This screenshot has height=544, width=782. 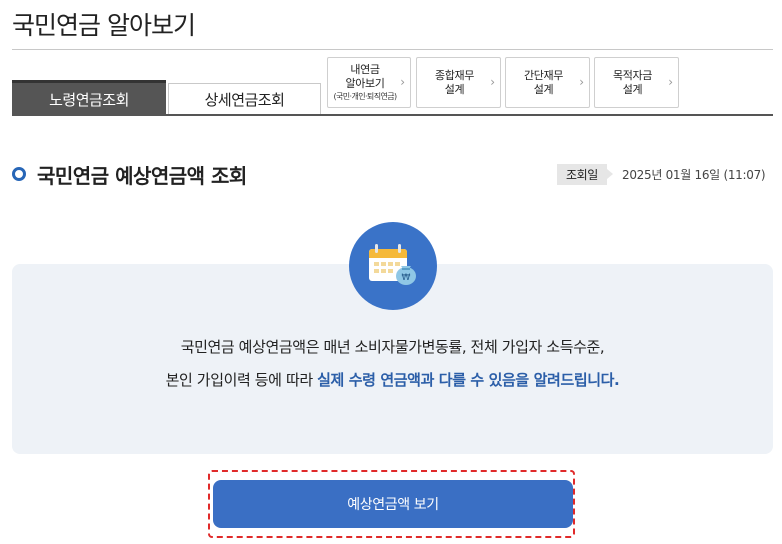 I want to click on info-text-line1: 국민연금 예상연금액은 매년 소비자물가변동률, 전체 가입자 소득수준,, so click(x=392, y=347).